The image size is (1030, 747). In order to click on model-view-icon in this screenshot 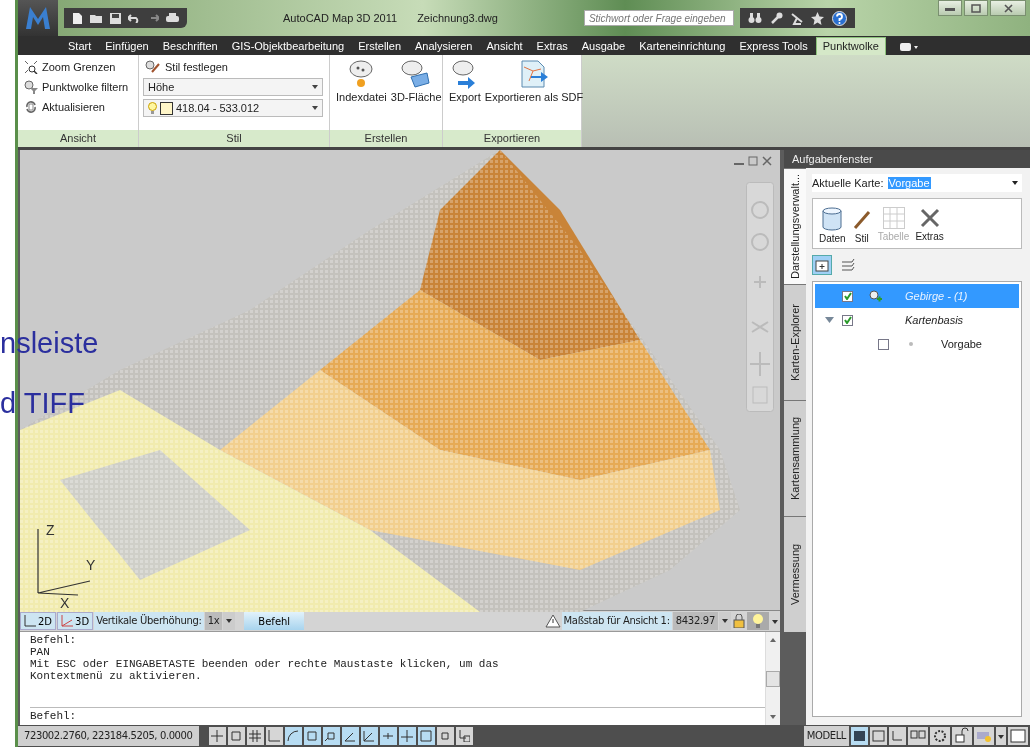, I will do `click(859, 736)`.